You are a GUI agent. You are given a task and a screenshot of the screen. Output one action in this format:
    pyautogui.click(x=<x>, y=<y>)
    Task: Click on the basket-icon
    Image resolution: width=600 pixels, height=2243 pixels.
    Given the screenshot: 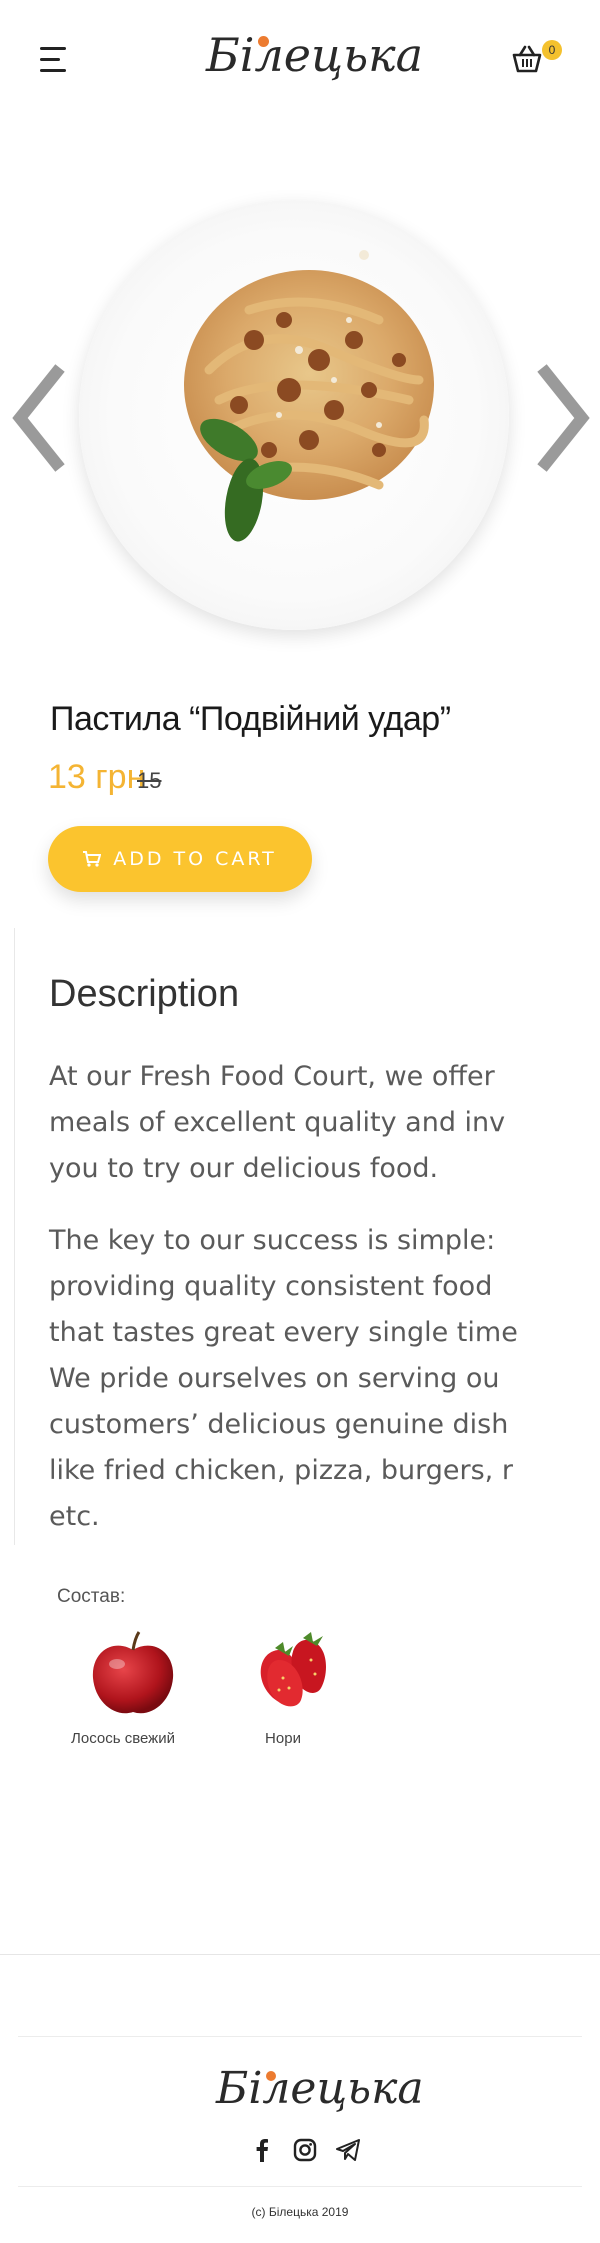 What is the action you would take?
    pyautogui.click(x=527, y=59)
    